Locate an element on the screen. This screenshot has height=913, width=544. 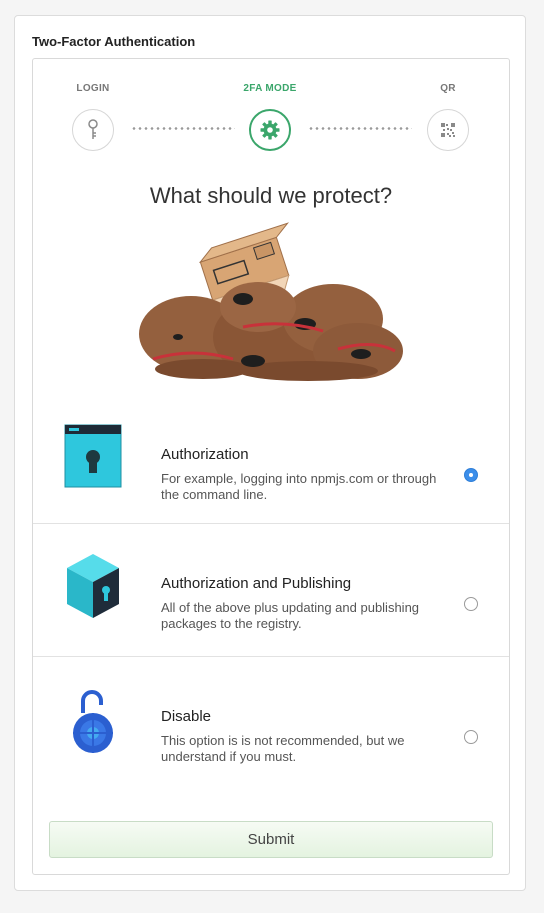
option-authorization-title: Authorization is located at coordinates (205, 454).